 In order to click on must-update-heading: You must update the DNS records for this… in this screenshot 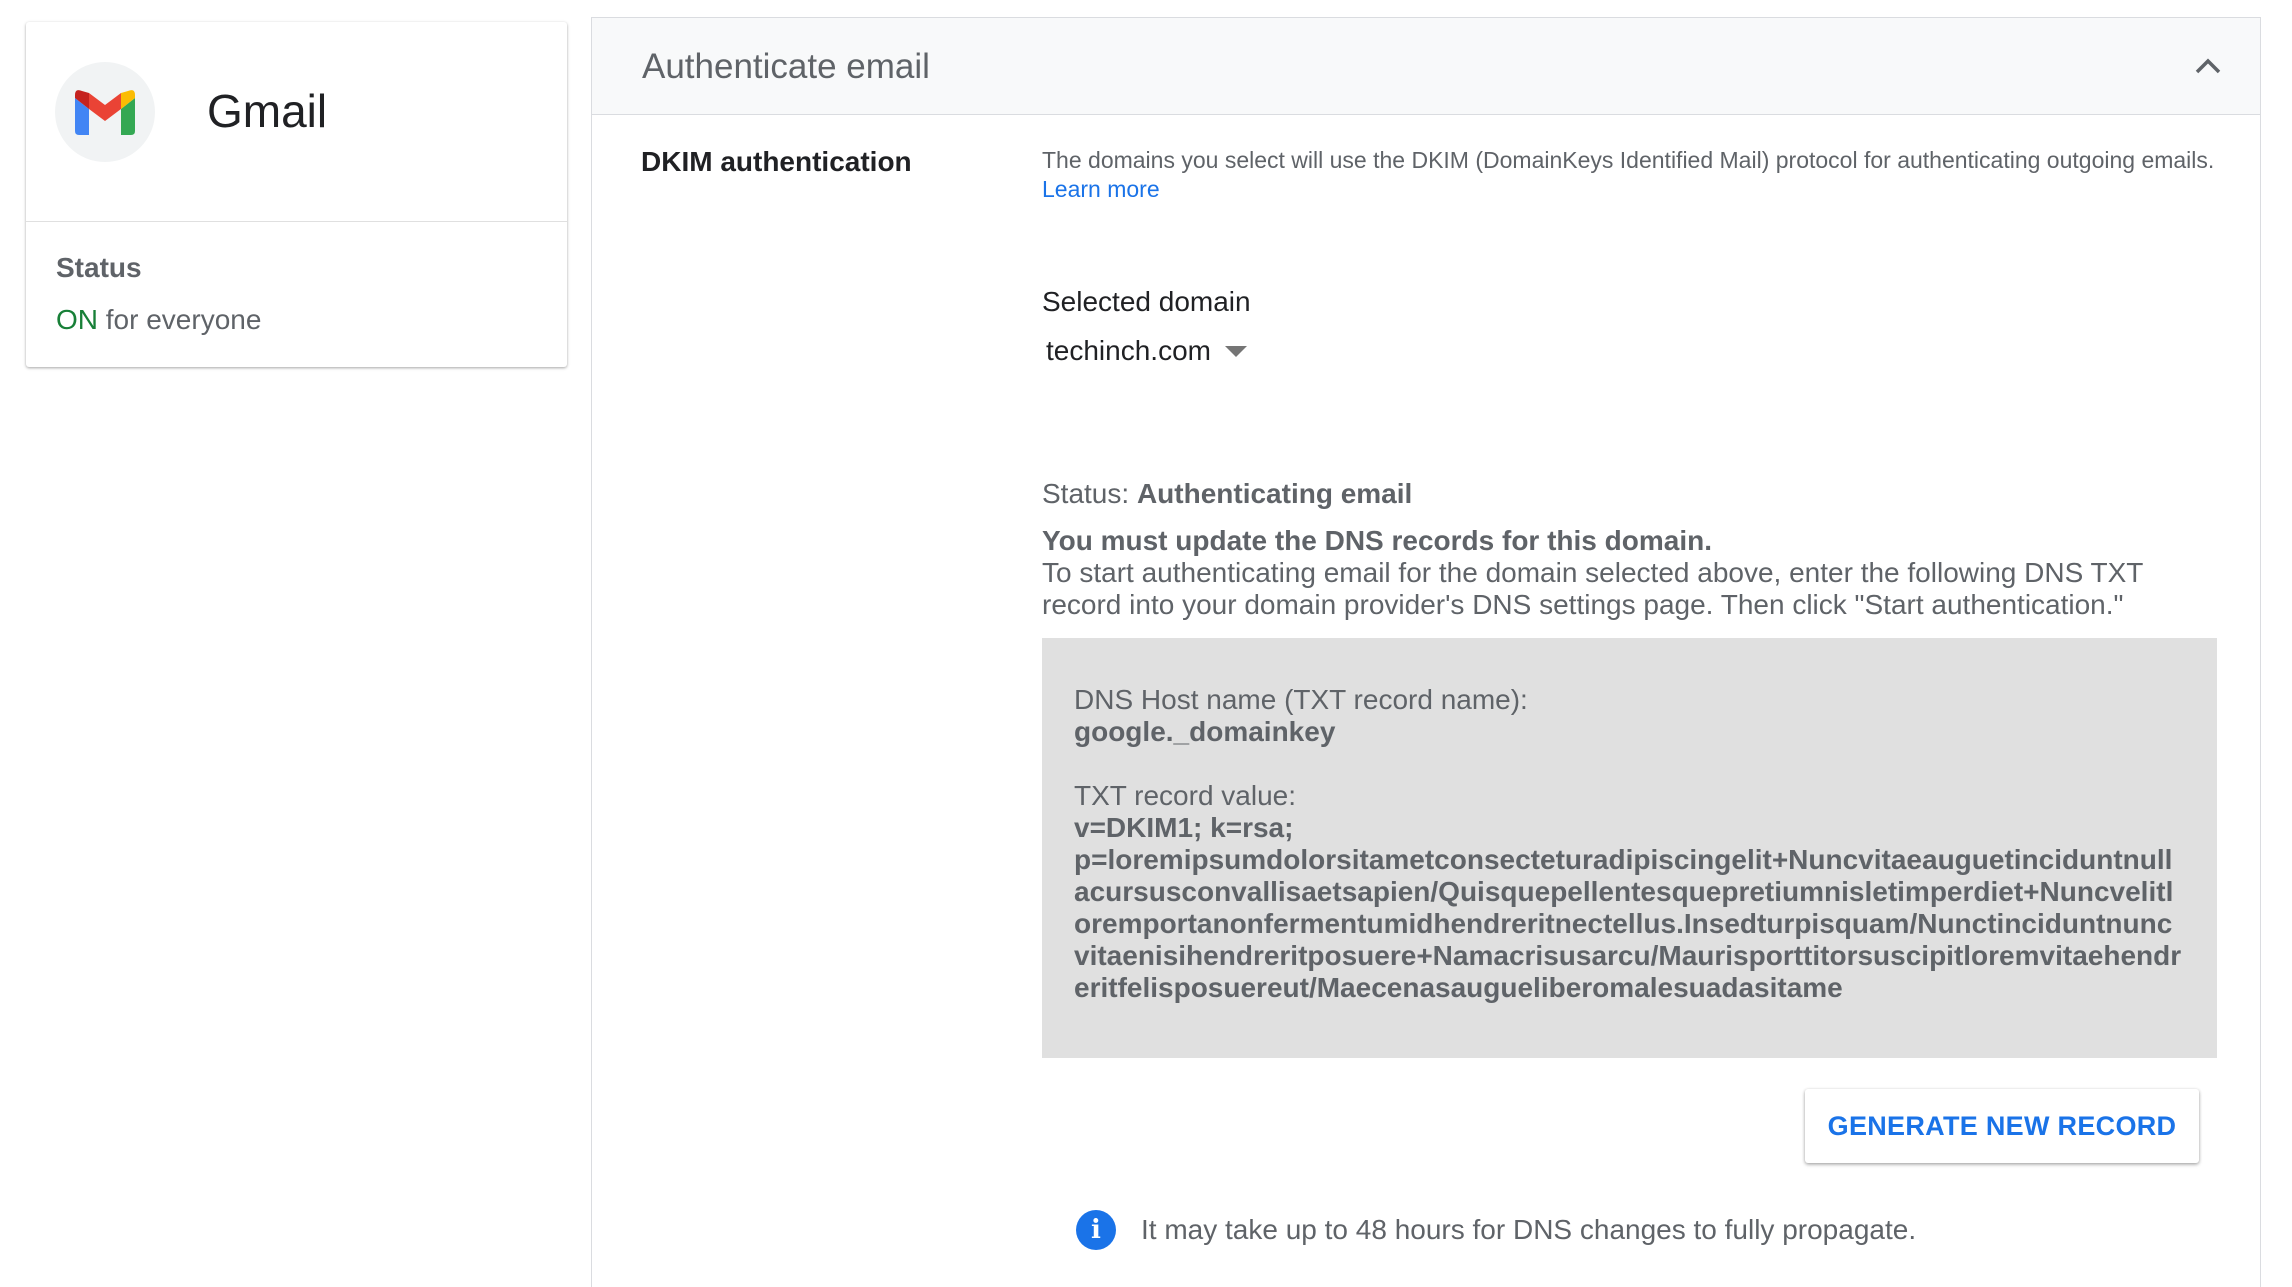, I will do `click(1377, 540)`.